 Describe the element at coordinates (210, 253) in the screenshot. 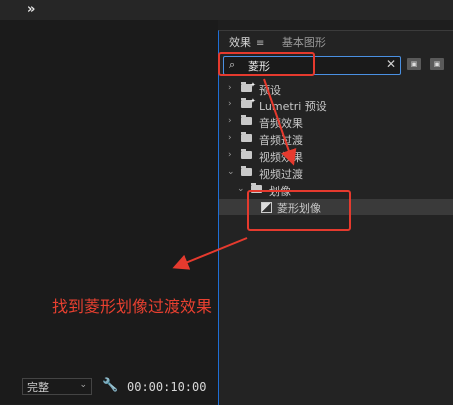

I see `annotation-arrow-left` at that location.